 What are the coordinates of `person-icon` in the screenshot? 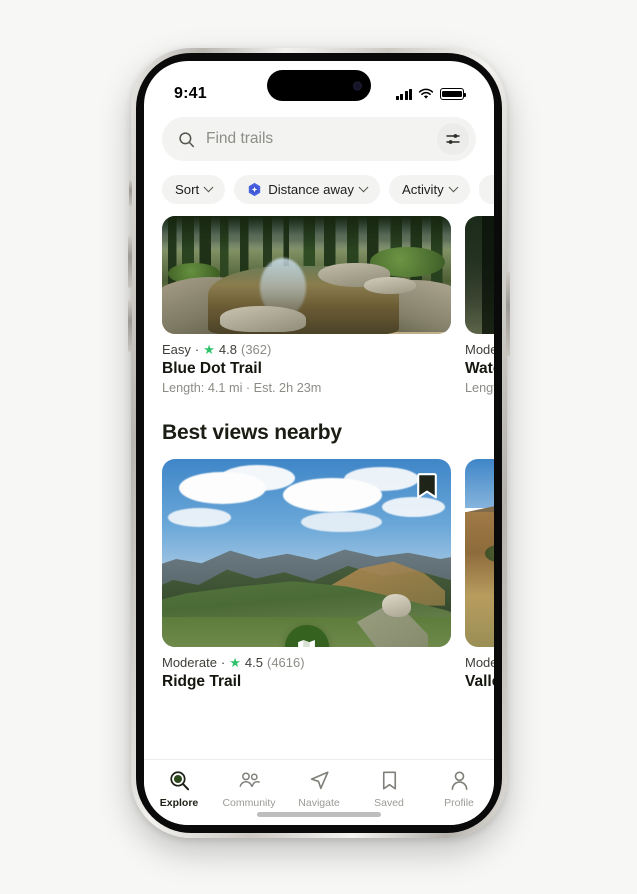 It's located at (459, 780).